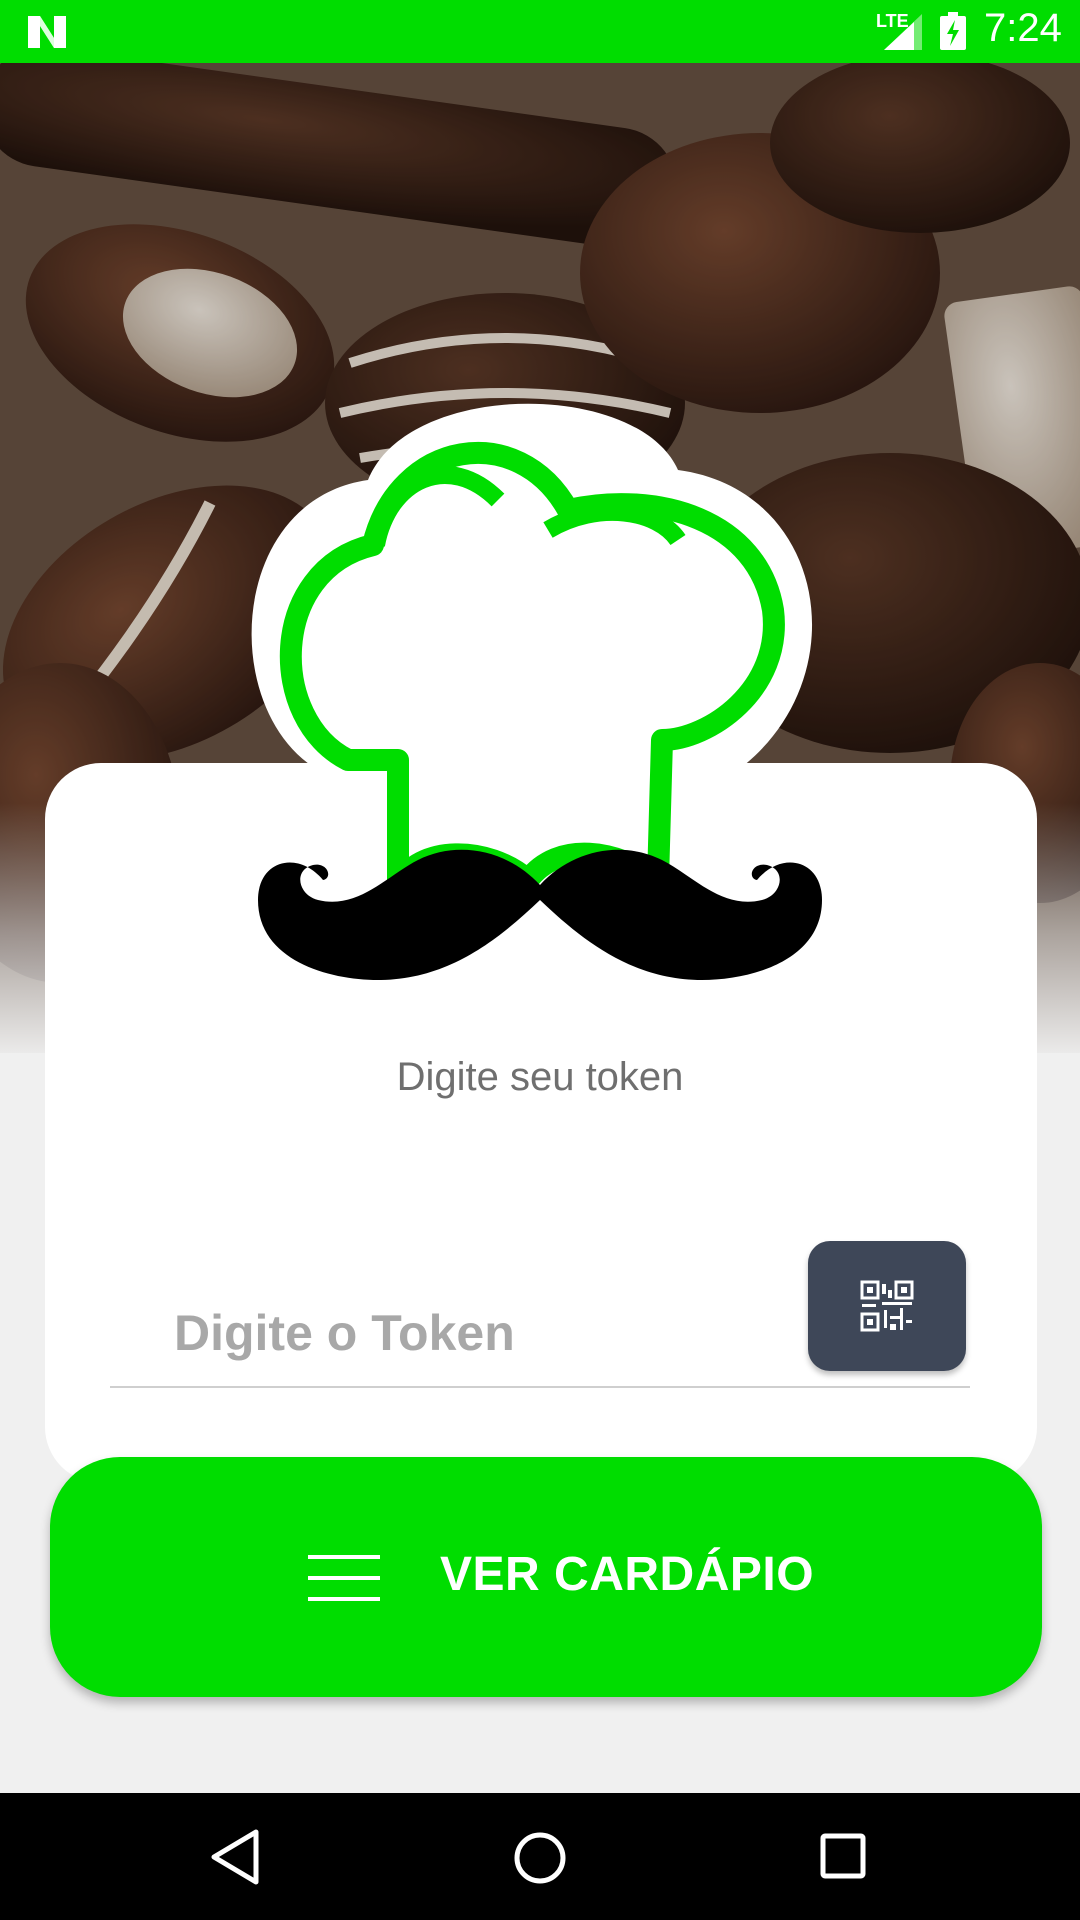 The width and height of the screenshot is (1080, 1920). Describe the element at coordinates (344, 1578) in the screenshot. I see `menu-lines-icon` at that location.